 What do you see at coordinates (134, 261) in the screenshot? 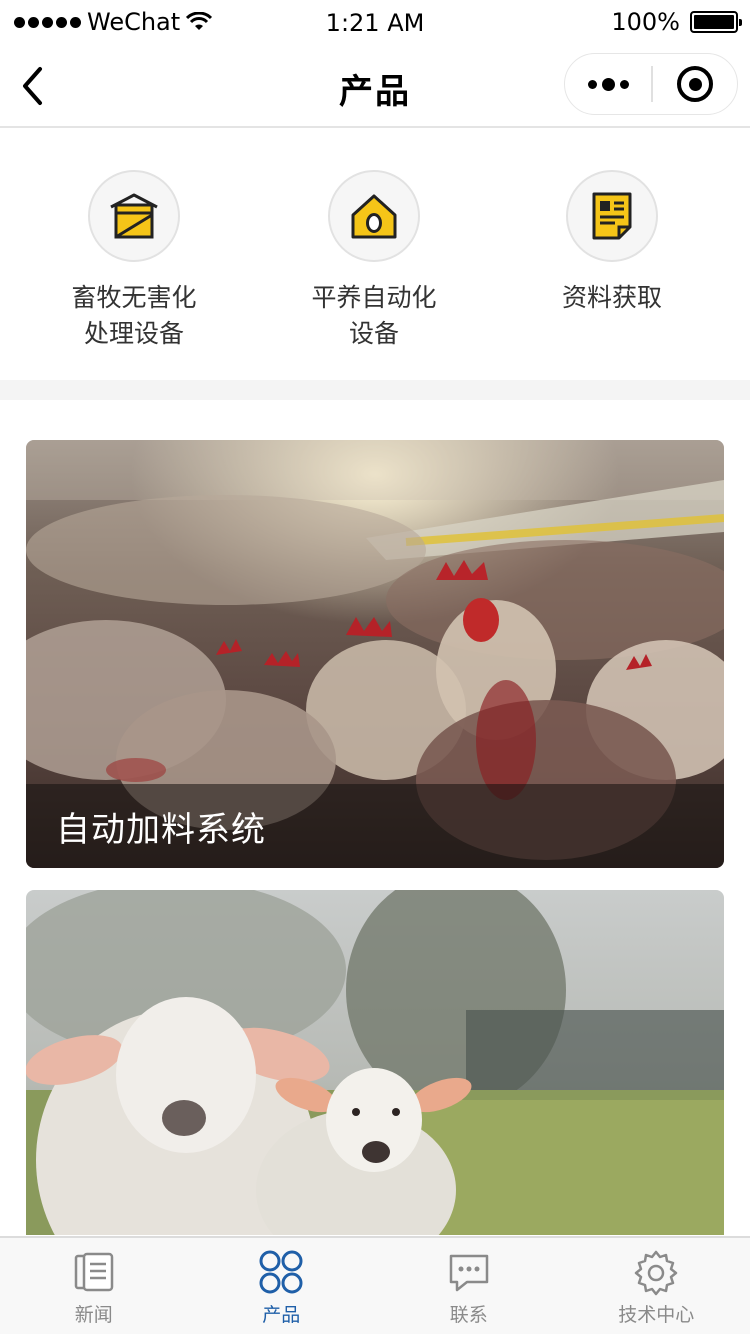
I see `category-livestock: 畜牧无害化 处理设备` at bounding box center [134, 261].